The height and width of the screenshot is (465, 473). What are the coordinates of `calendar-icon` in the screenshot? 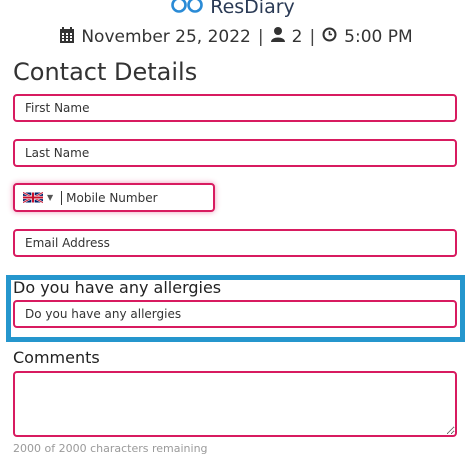 It's located at (67, 37).